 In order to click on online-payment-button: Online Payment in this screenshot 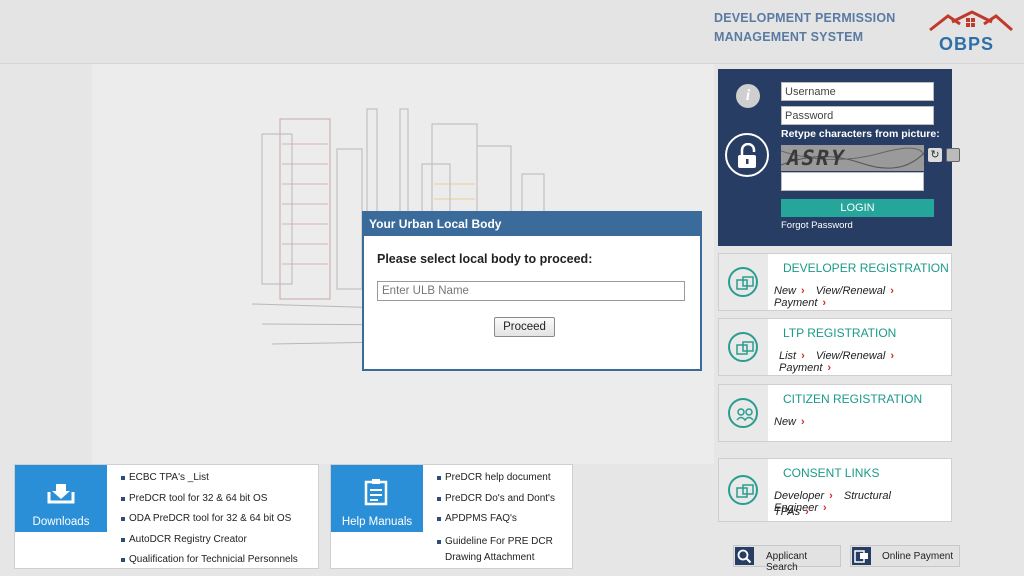, I will do `click(905, 556)`.